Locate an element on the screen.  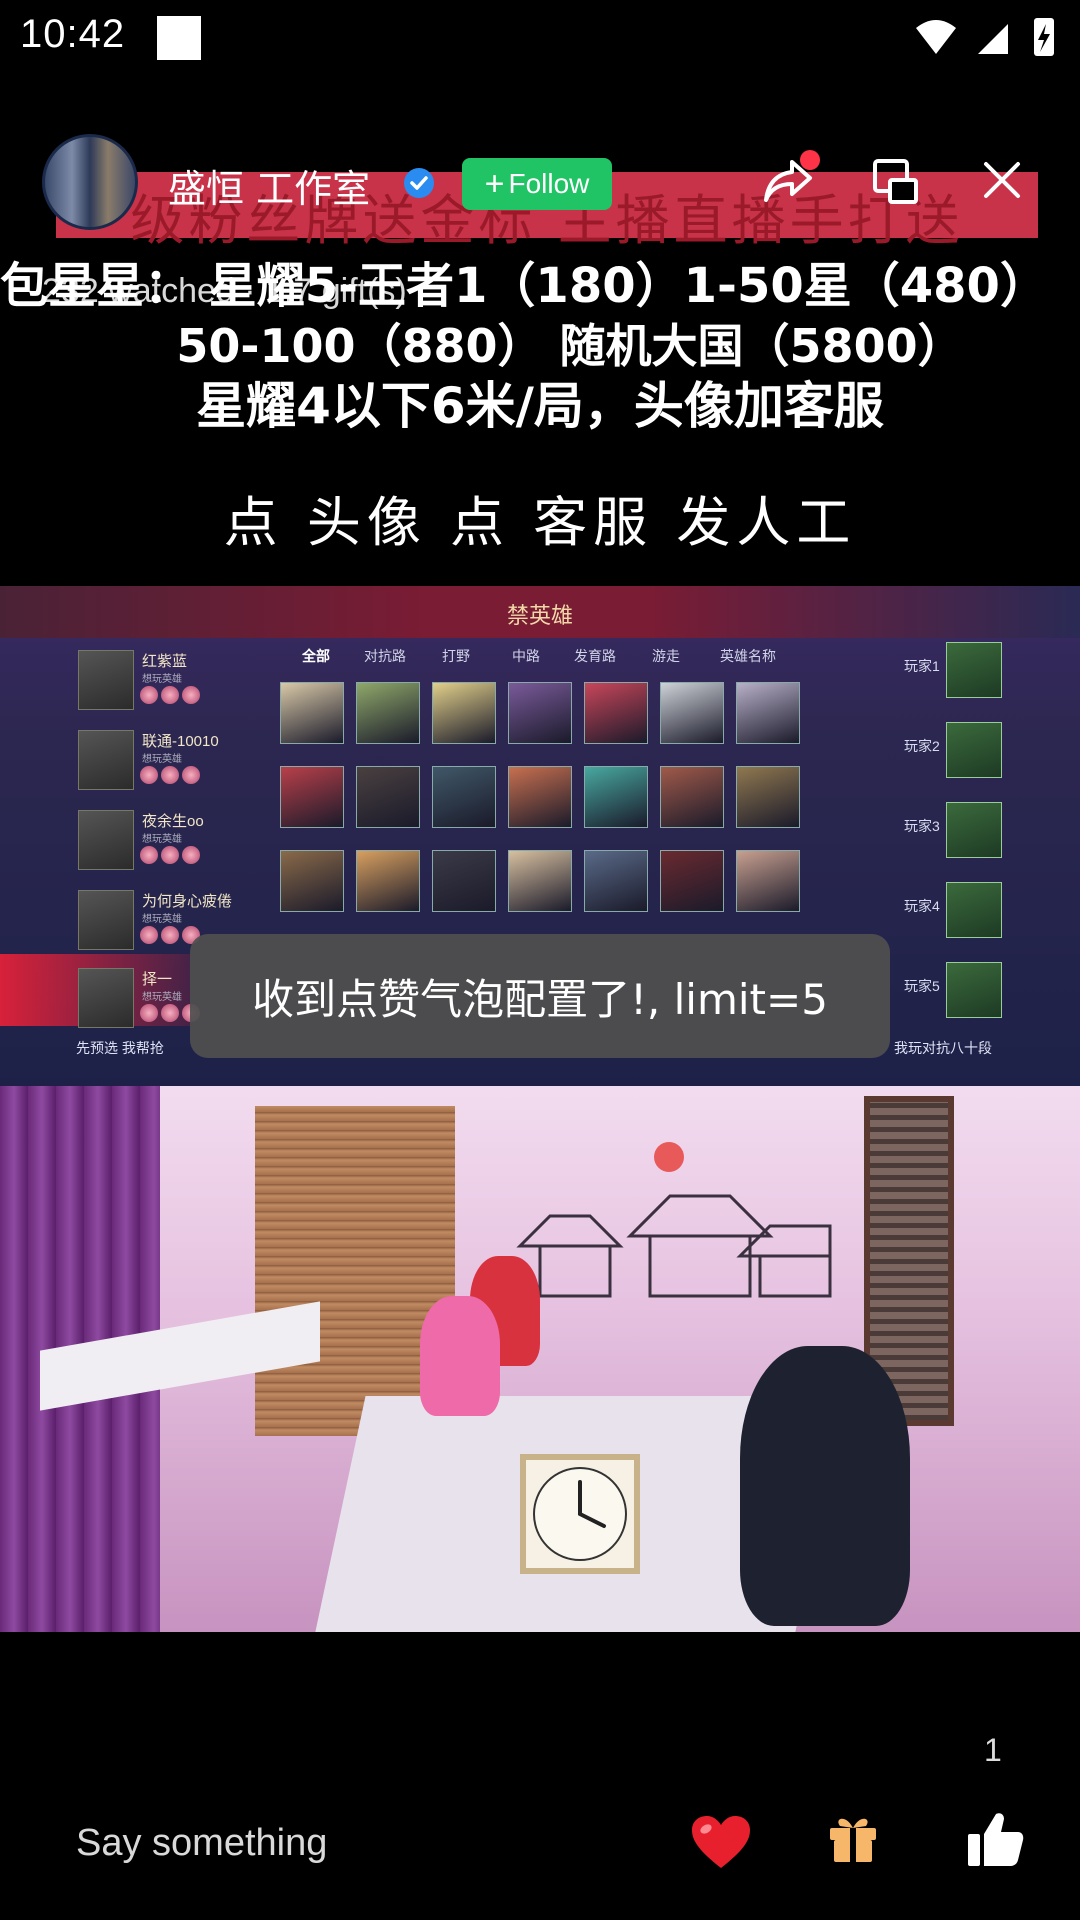
game-bottom-right: 我玩对抗八十段 is located at coordinates (943, 1048).